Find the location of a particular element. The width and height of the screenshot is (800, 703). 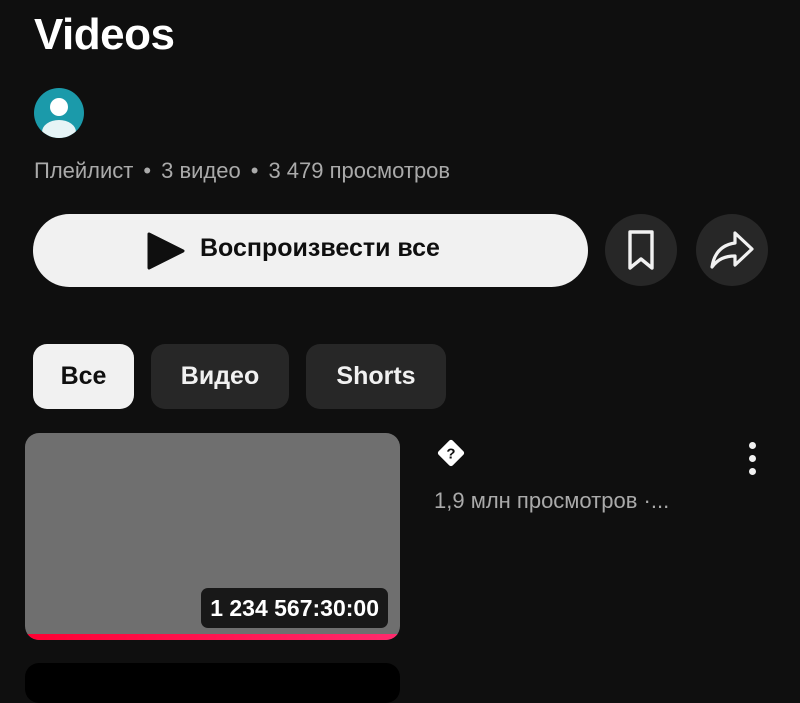

share-arrow-icon is located at coordinates (732, 250).